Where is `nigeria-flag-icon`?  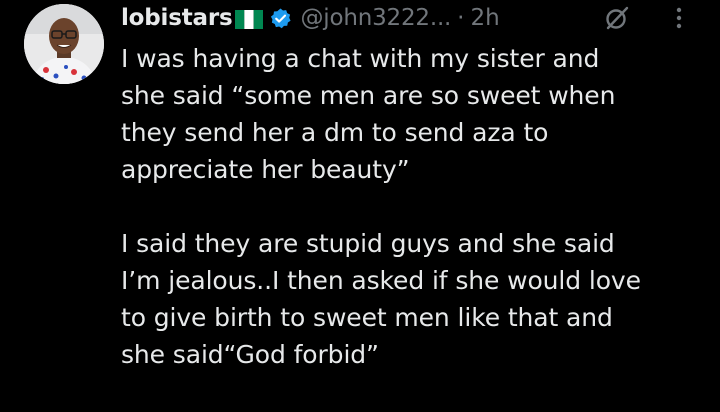 nigeria-flag-icon is located at coordinates (249, 19).